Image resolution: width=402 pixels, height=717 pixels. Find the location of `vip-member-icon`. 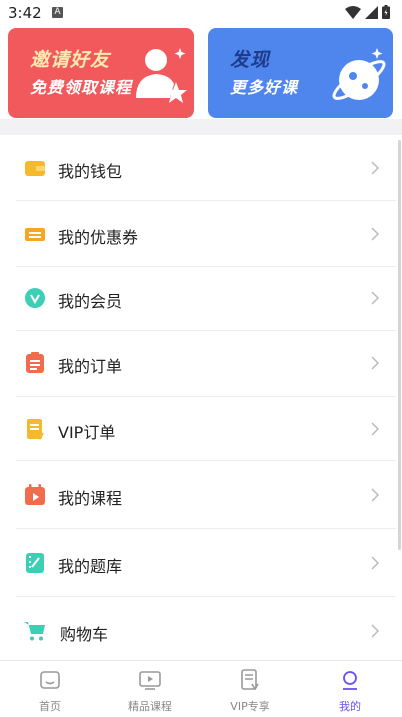

vip-member-icon is located at coordinates (35, 298).